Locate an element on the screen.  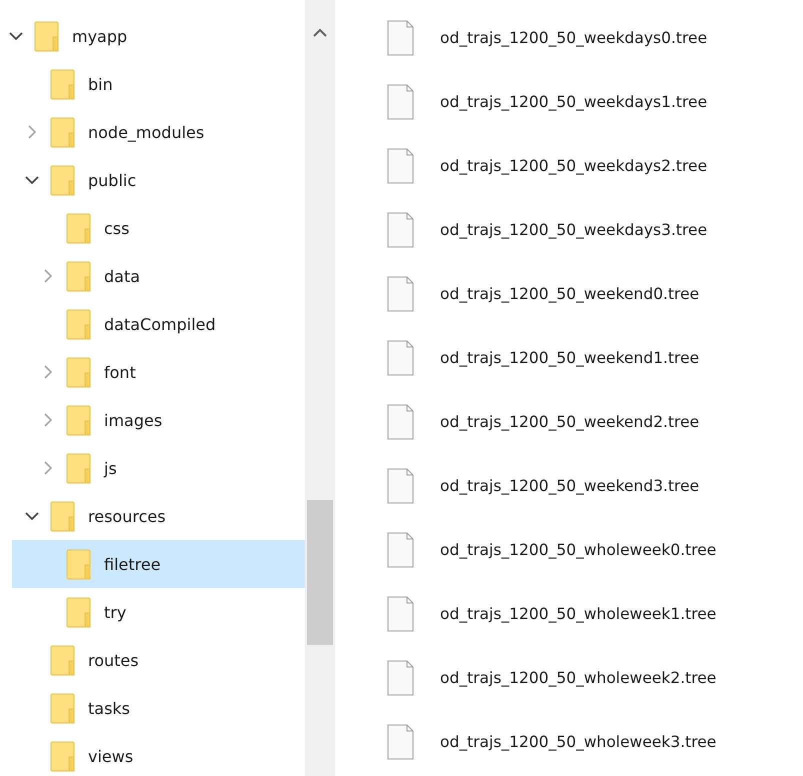
folder-name: data is located at coordinates (122, 276).